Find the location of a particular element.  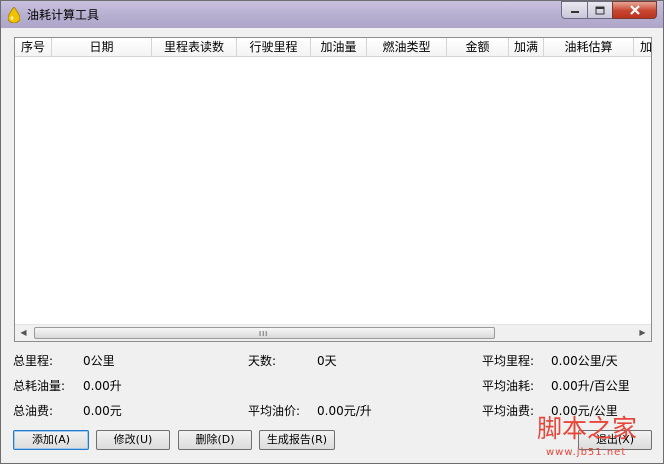

fuel-drop-icon is located at coordinates (14, 15).